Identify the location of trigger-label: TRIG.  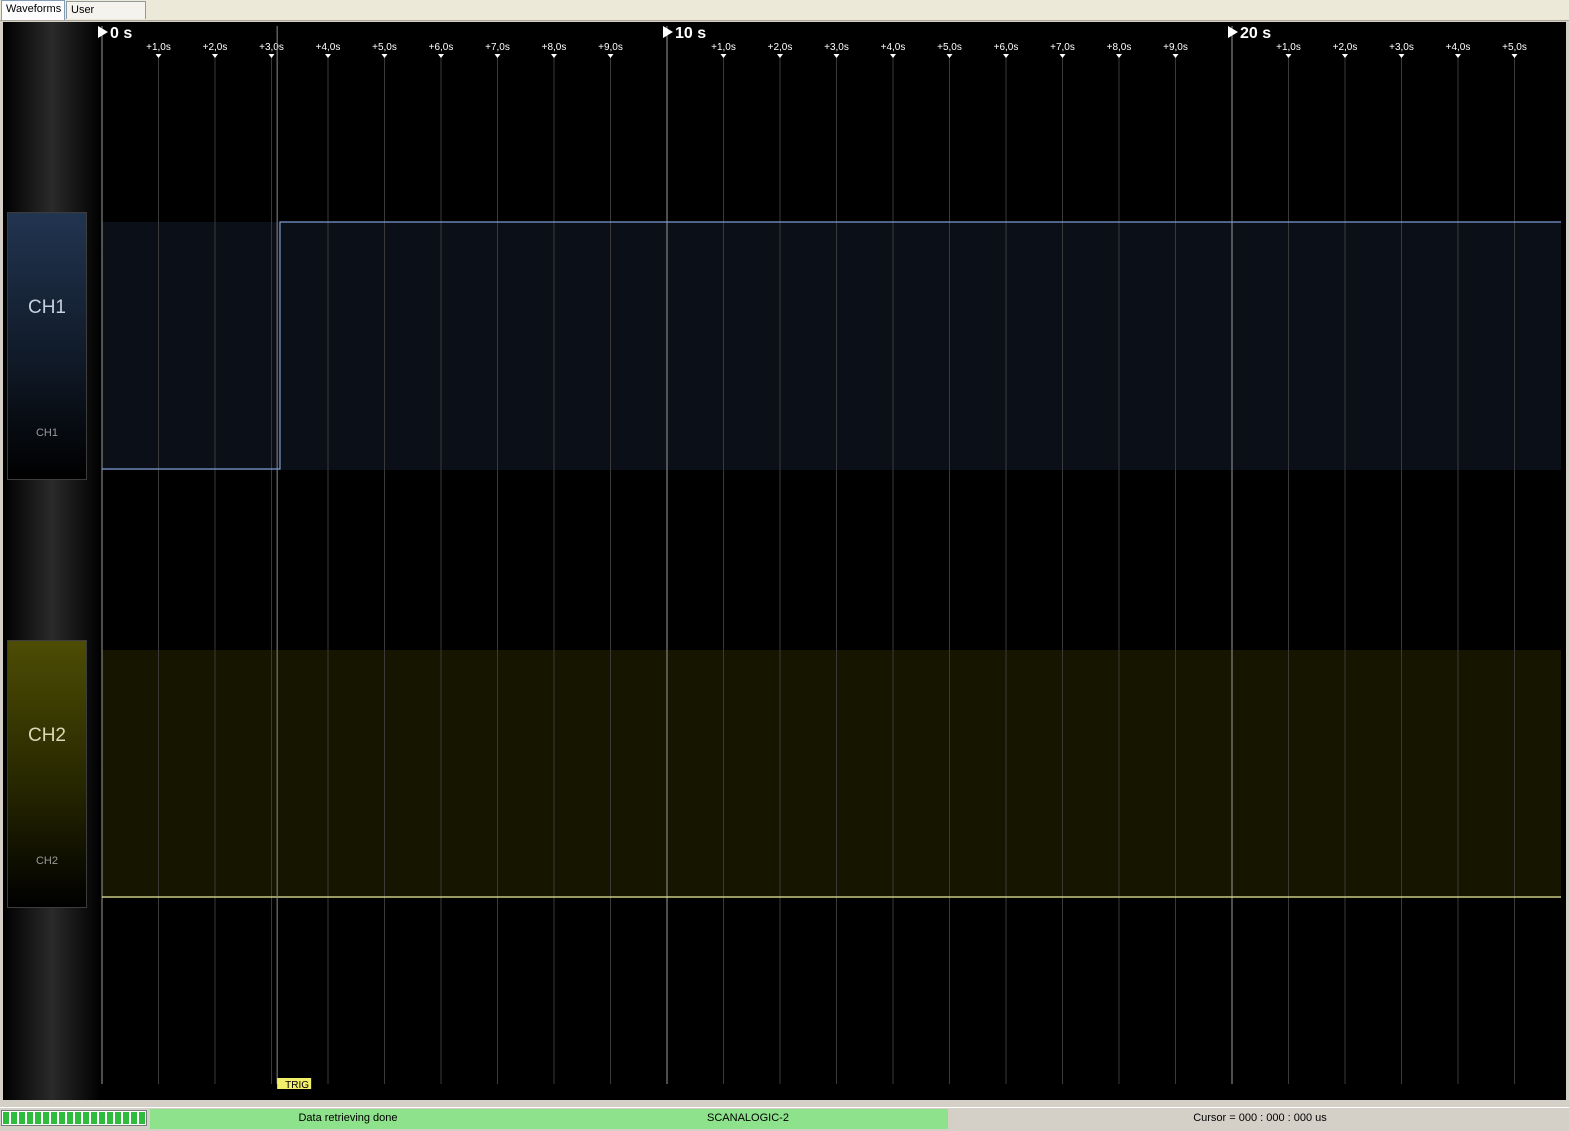
(297, 1085).